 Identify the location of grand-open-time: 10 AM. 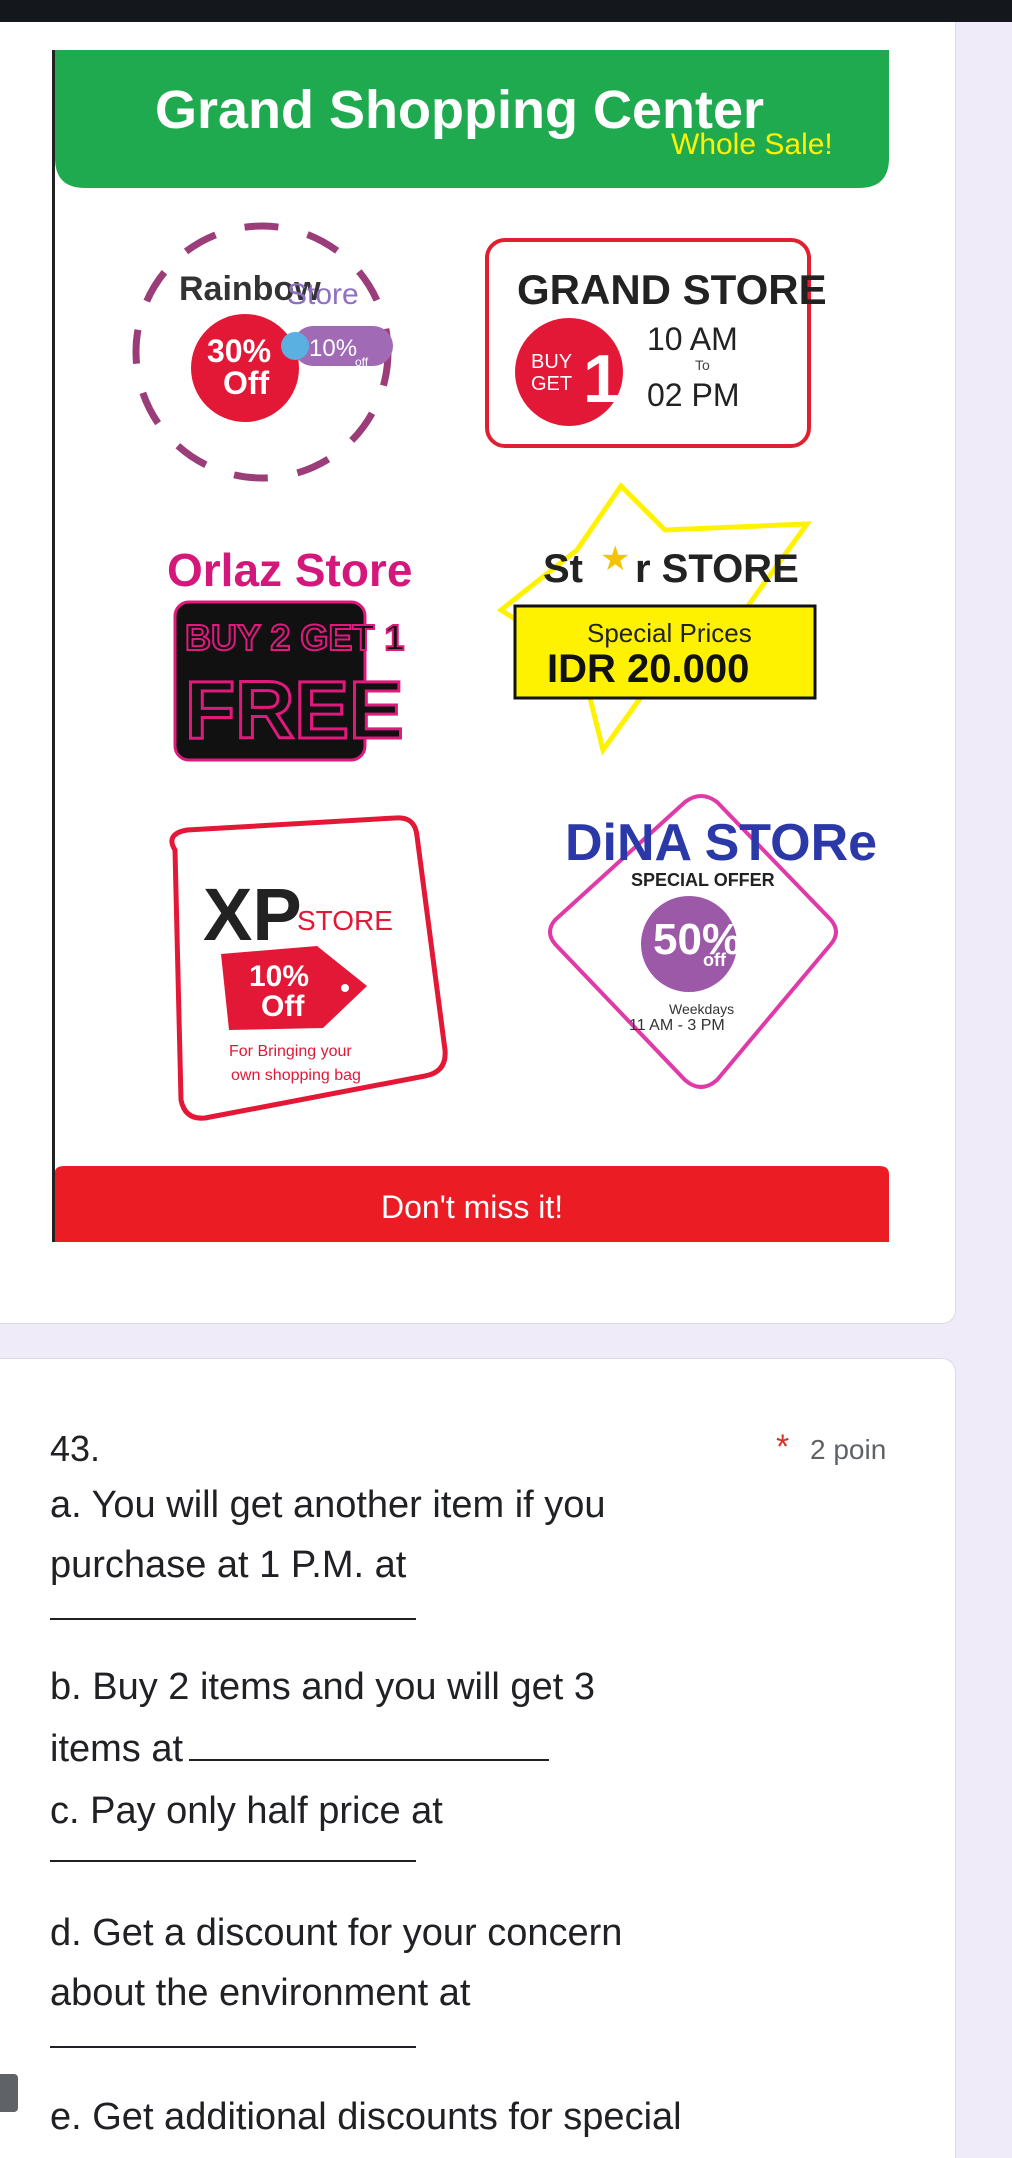
(692, 339).